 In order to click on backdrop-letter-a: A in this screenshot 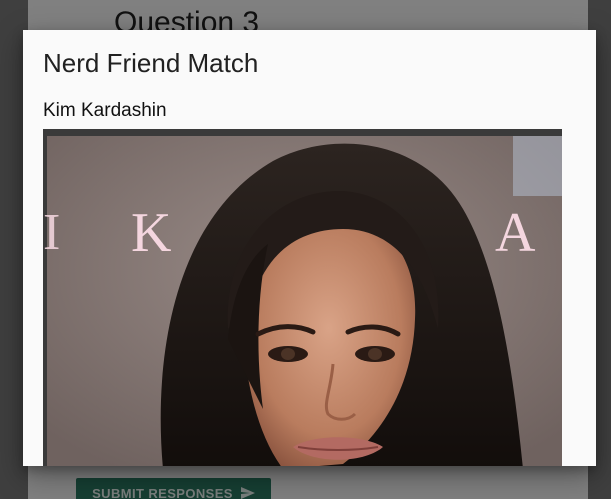, I will do `click(515, 233)`.